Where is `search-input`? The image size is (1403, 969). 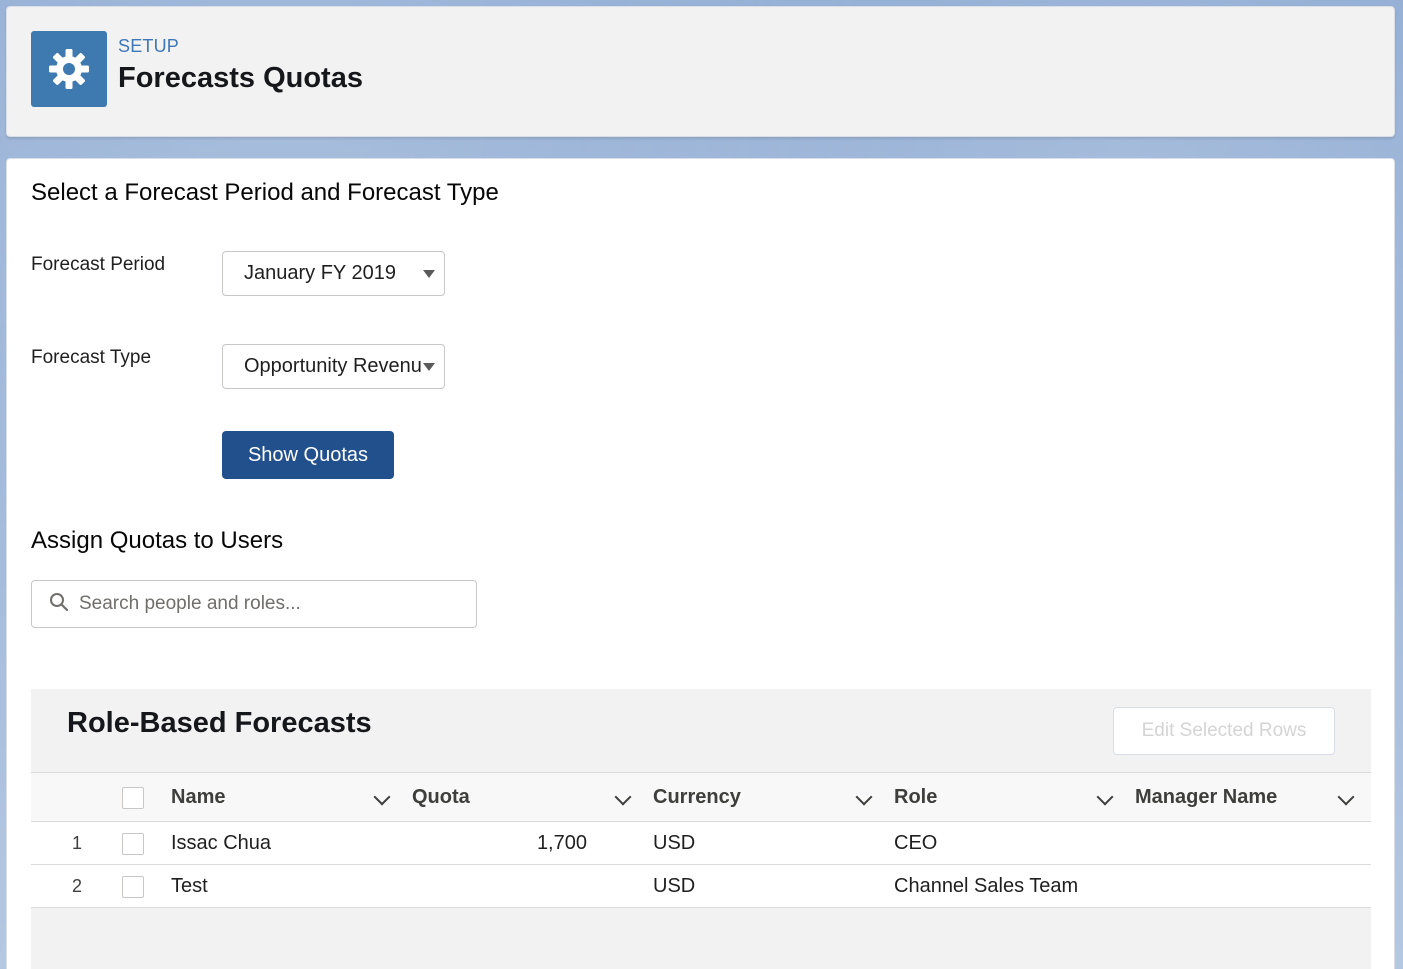 search-input is located at coordinates (269, 604).